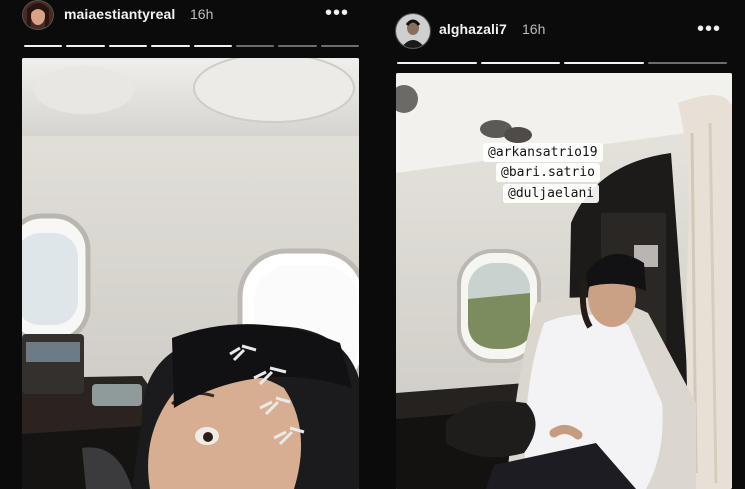 This screenshot has height=489, width=745. Describe the element at coordinates (543, 152) in the screenshot. I see `mention-tag: @arkansatrio19` at that location.